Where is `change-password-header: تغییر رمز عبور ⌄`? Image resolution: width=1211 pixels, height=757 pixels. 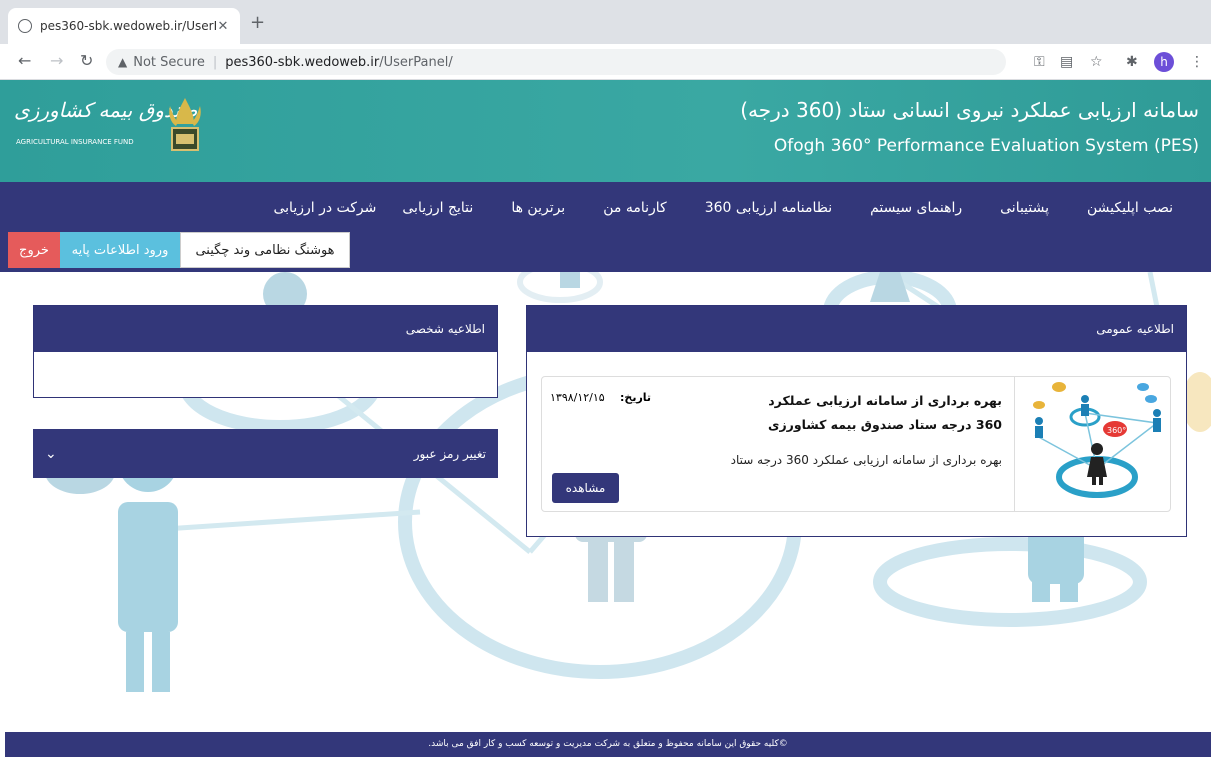 change-password-header: تغییر رمز عبور ⌄ is located at coordinates (265, 453).